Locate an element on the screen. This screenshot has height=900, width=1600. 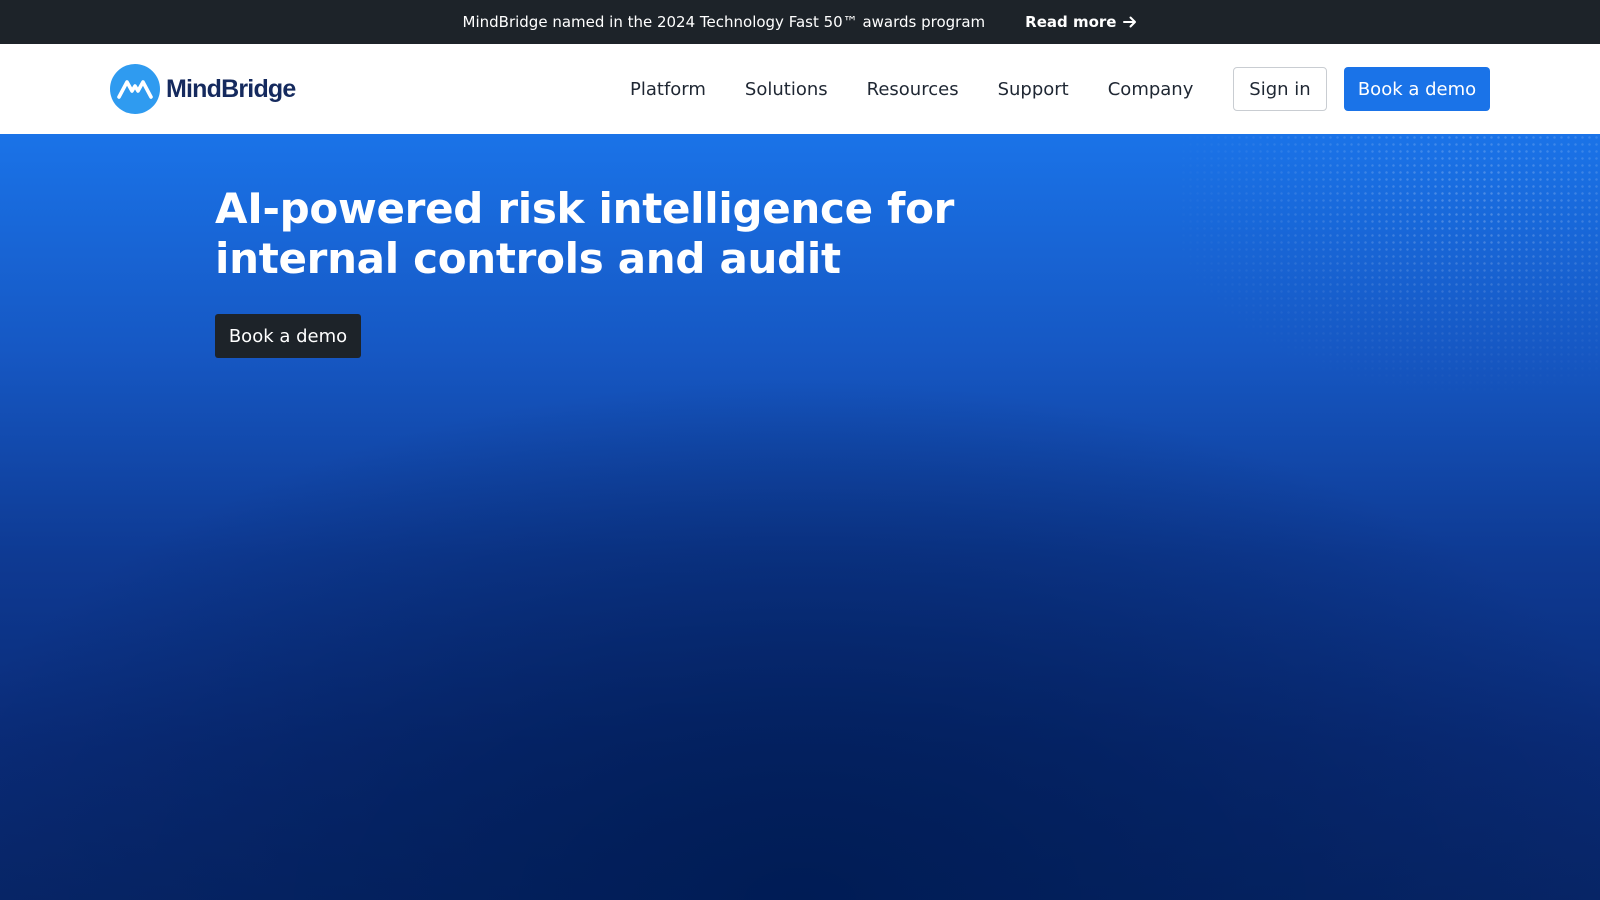
brand-name: MindBridge is located at coordinates (231, 88).